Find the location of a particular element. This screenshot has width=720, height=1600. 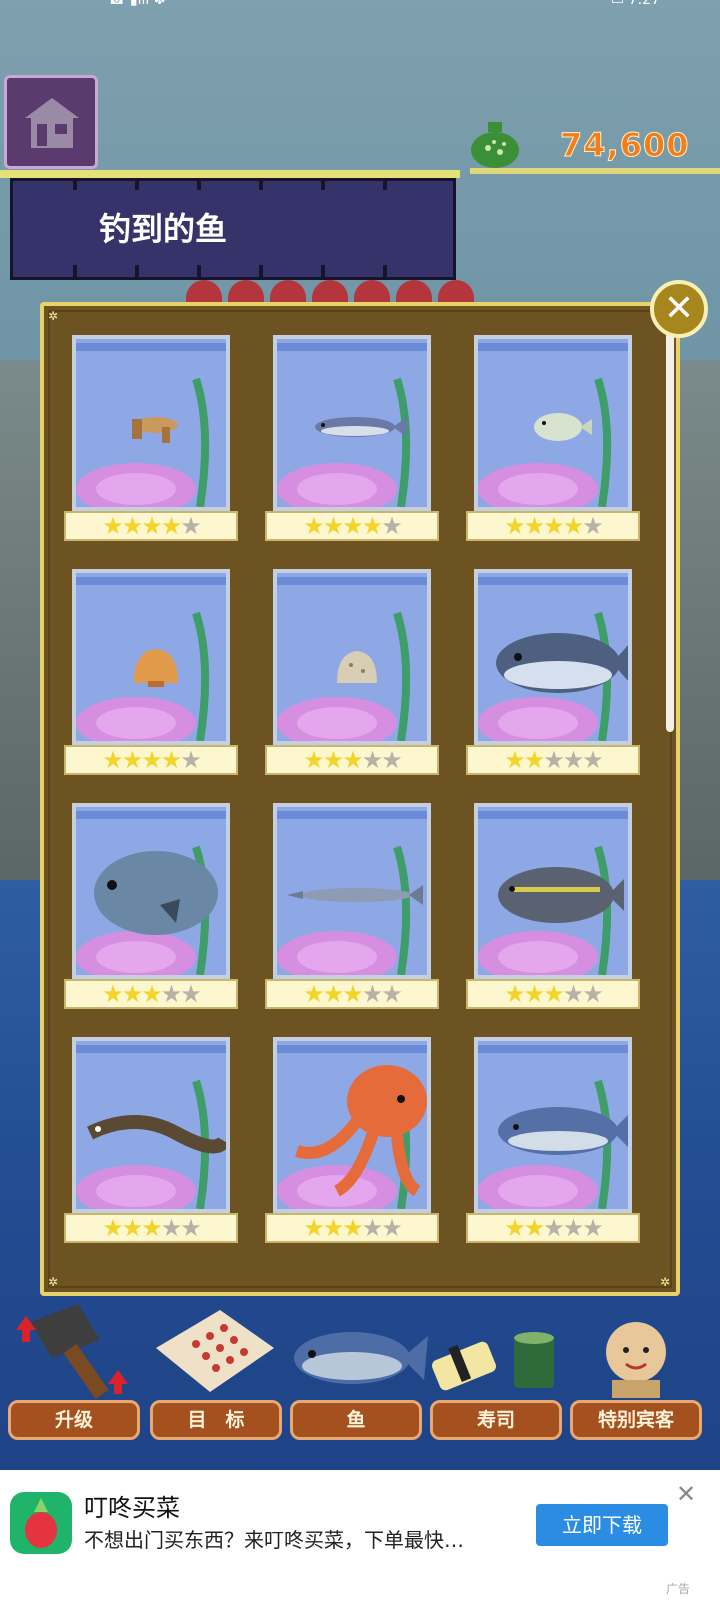

house-icon is located at coordinates (52, 123).